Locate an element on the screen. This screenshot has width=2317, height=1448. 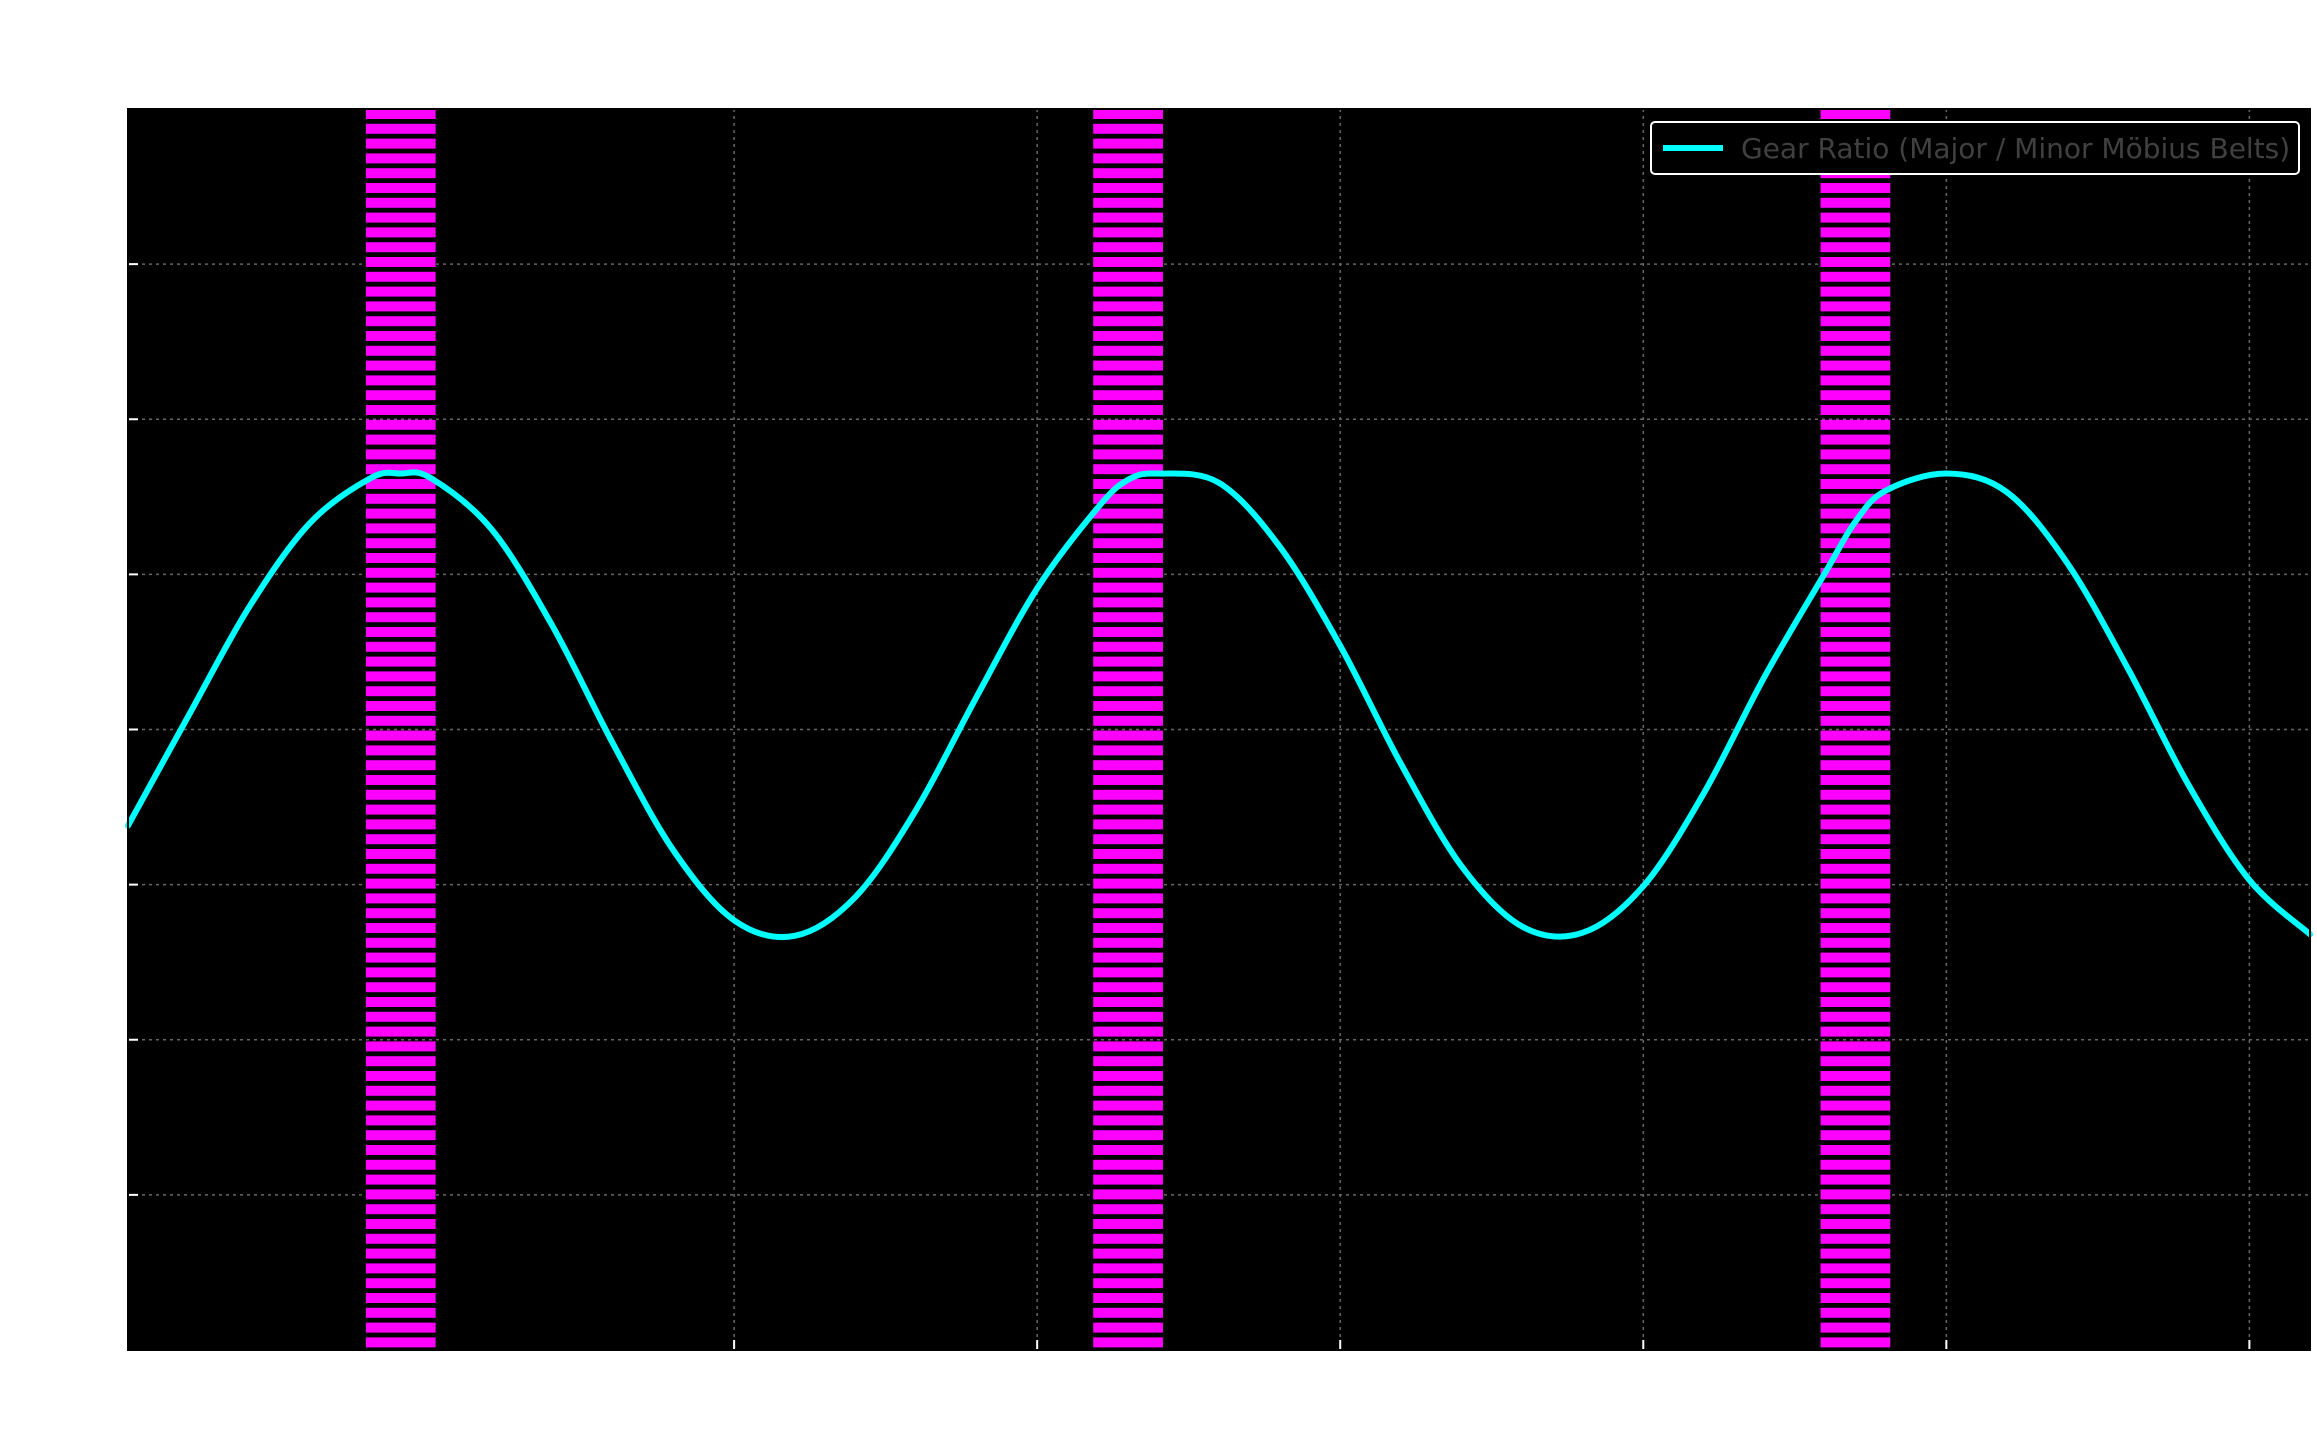
legend: Gear Ratio (Major / Minor Möbius Belts) is located at coordinates (1975, 148).